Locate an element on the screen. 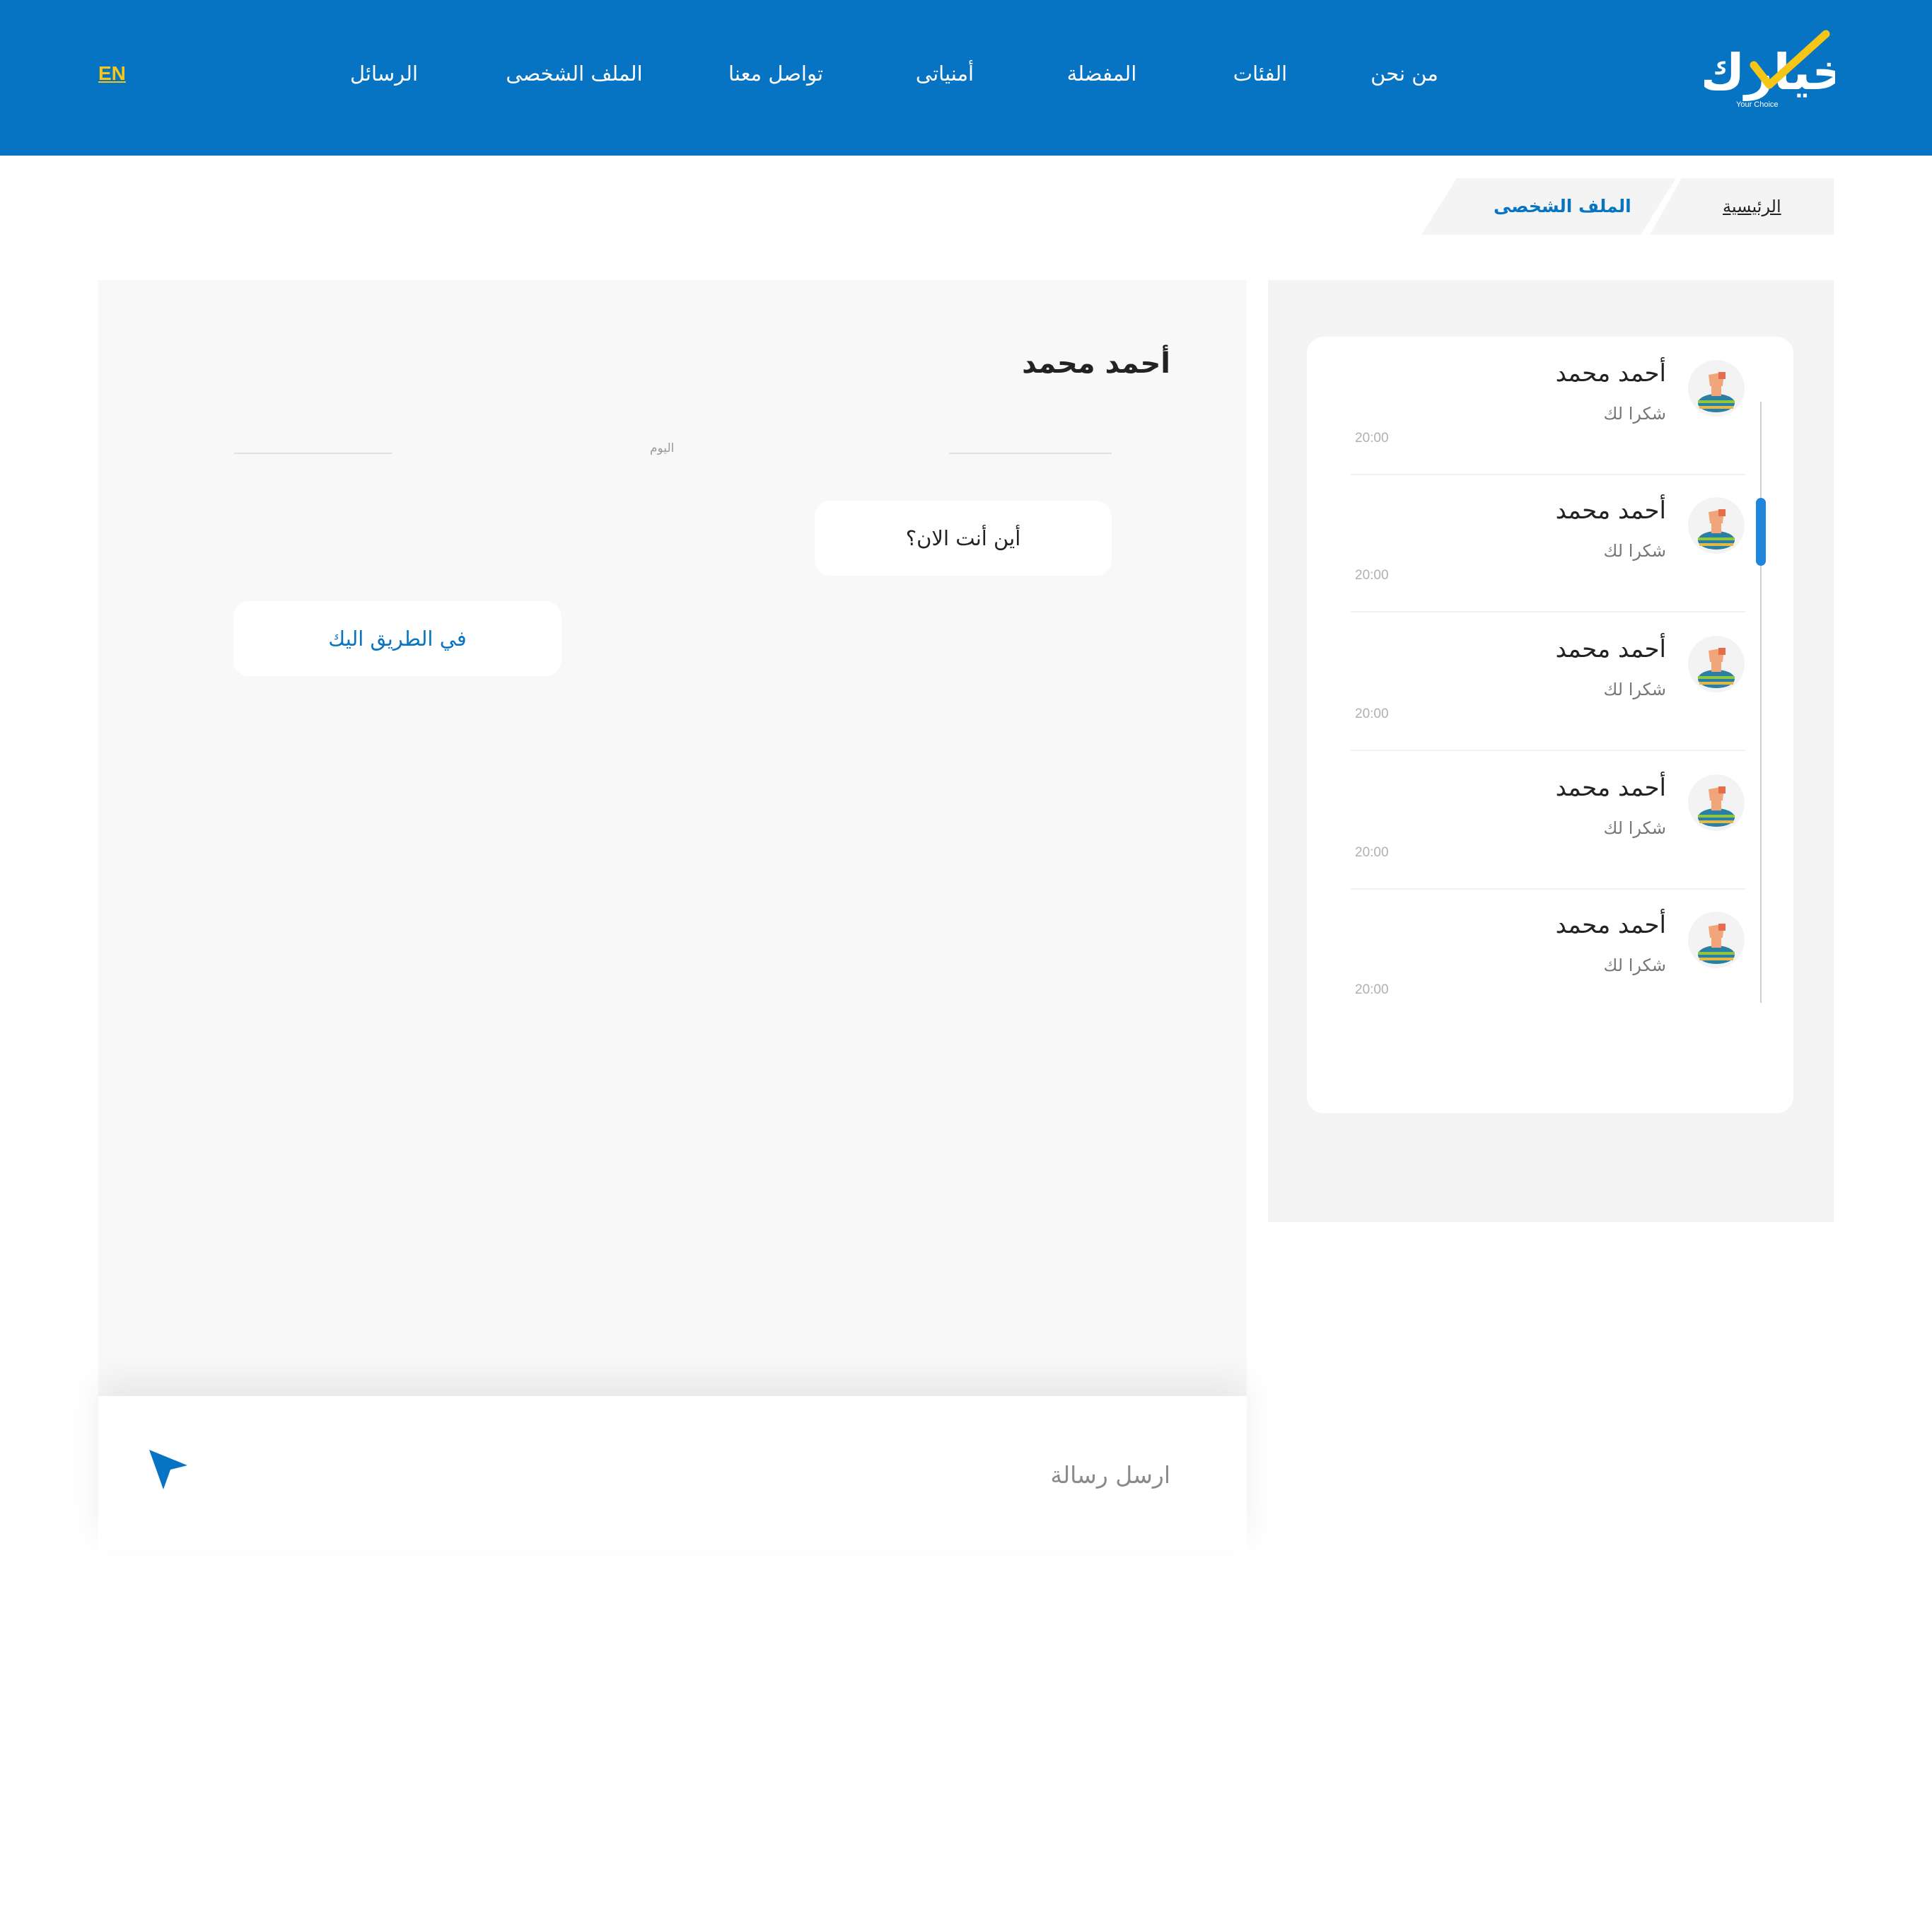  day-label: اليوم is located at coordinates (662, 448).